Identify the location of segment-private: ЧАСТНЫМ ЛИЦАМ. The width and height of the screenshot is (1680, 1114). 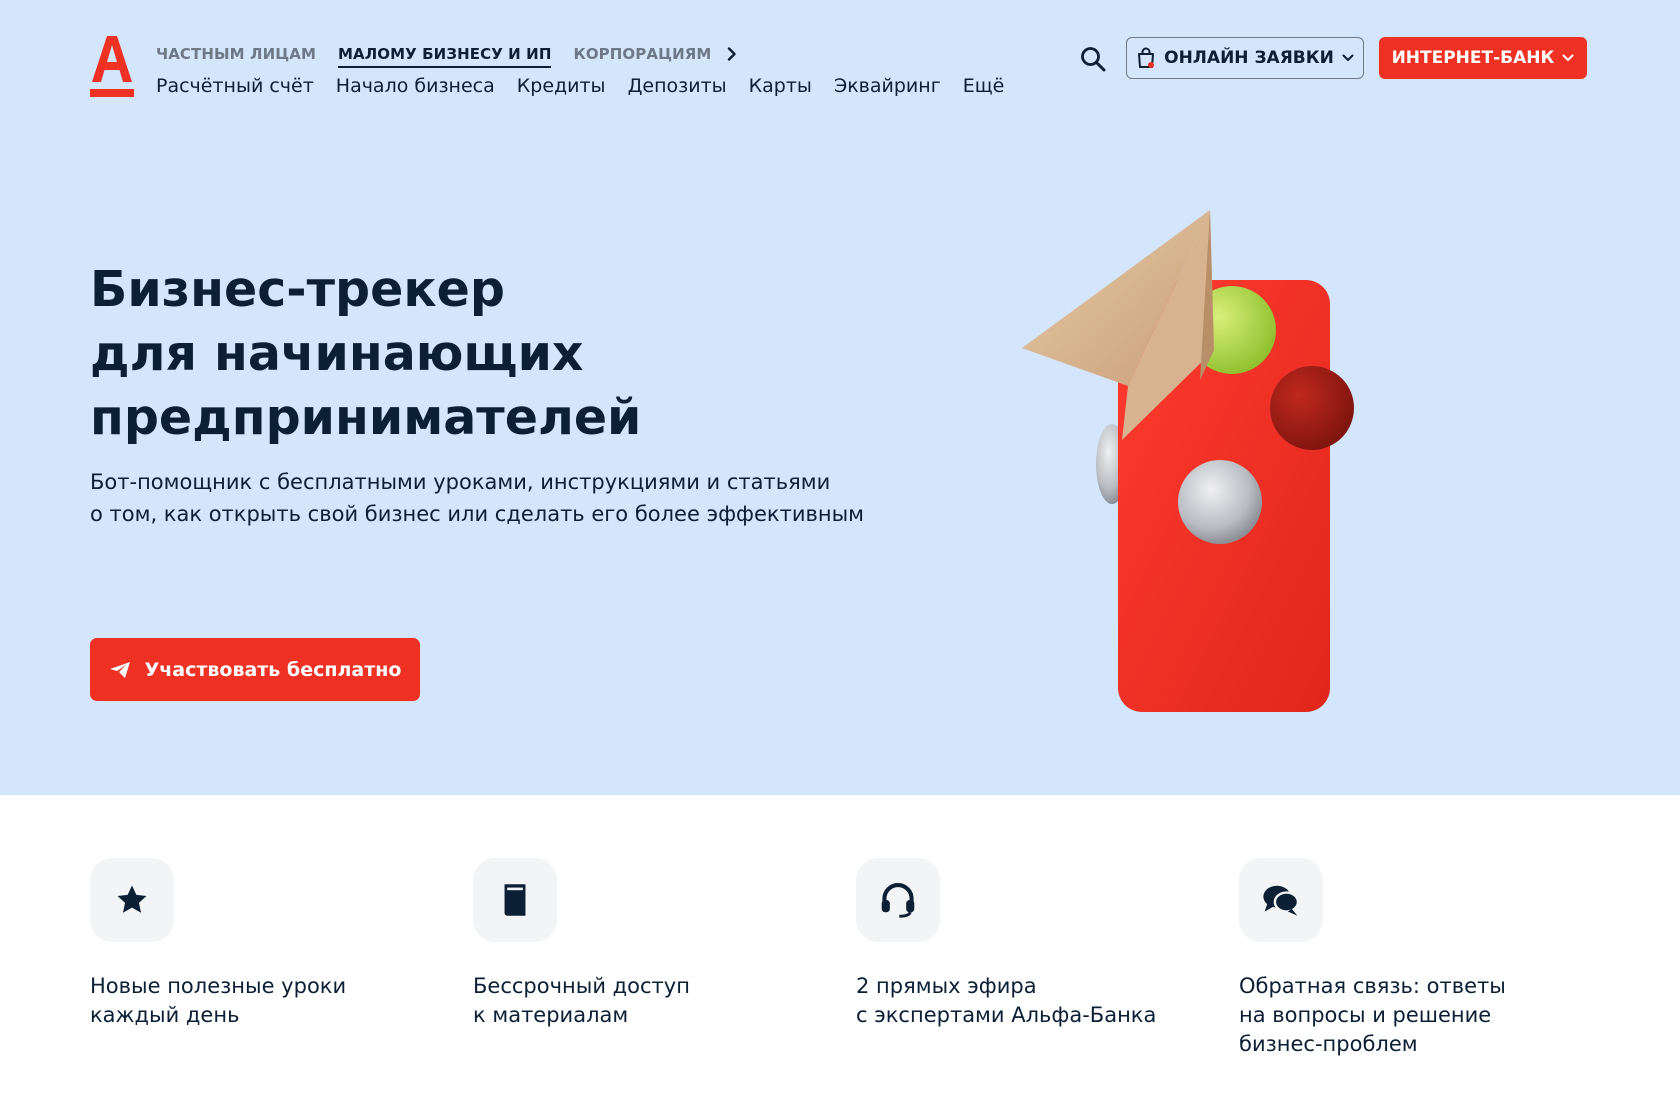
(236, 54).